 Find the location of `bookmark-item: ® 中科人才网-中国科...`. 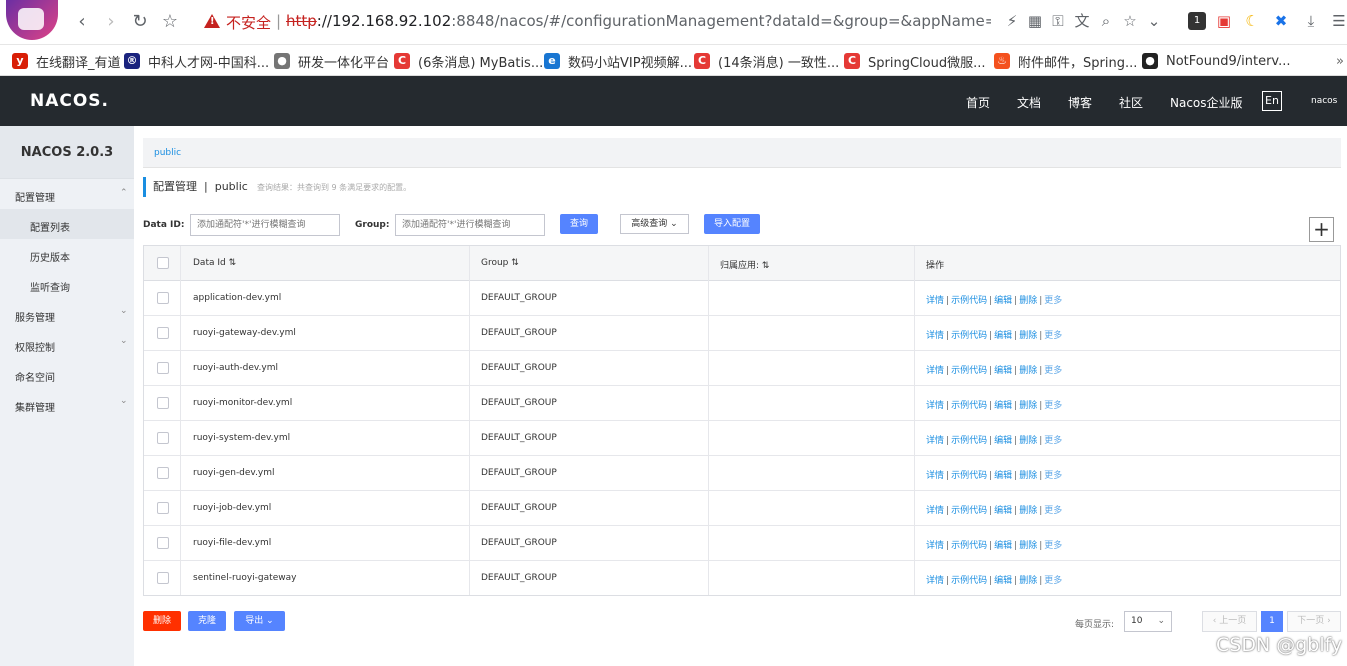

bookmark-item: ® 中科人才网-中国科... is located at coordinates (196, 61).